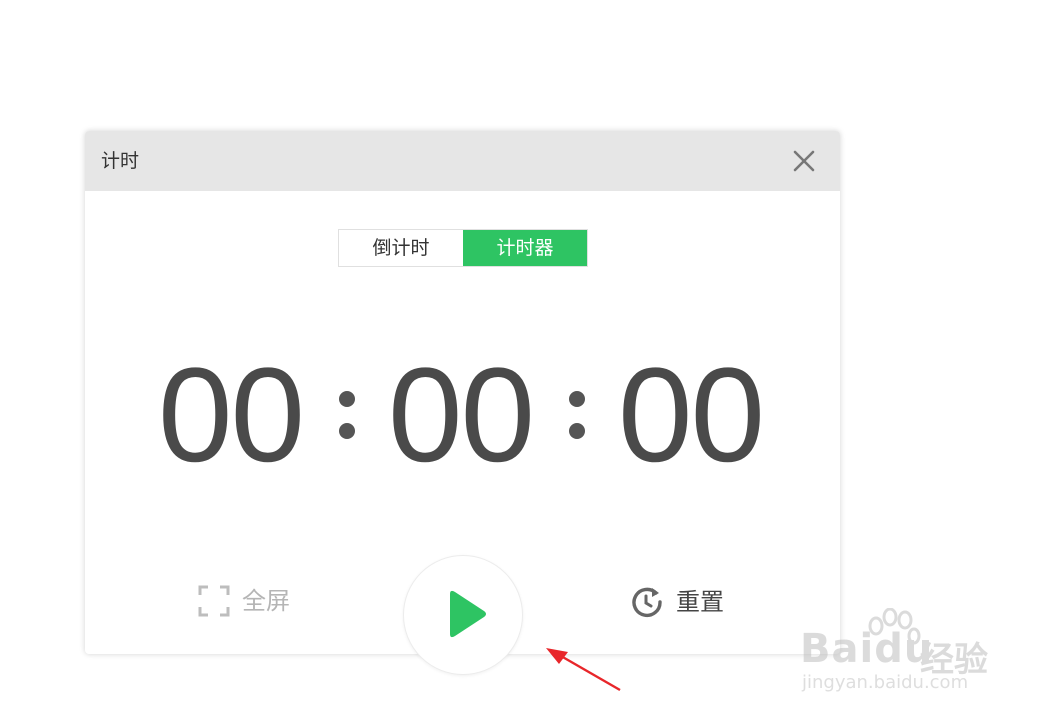 Image resolution: width=1044 pixels, height=720 pixels. Describe the element at coordinates (700, 602) in the screenshot. I see `reset-label: 重置` at that location.